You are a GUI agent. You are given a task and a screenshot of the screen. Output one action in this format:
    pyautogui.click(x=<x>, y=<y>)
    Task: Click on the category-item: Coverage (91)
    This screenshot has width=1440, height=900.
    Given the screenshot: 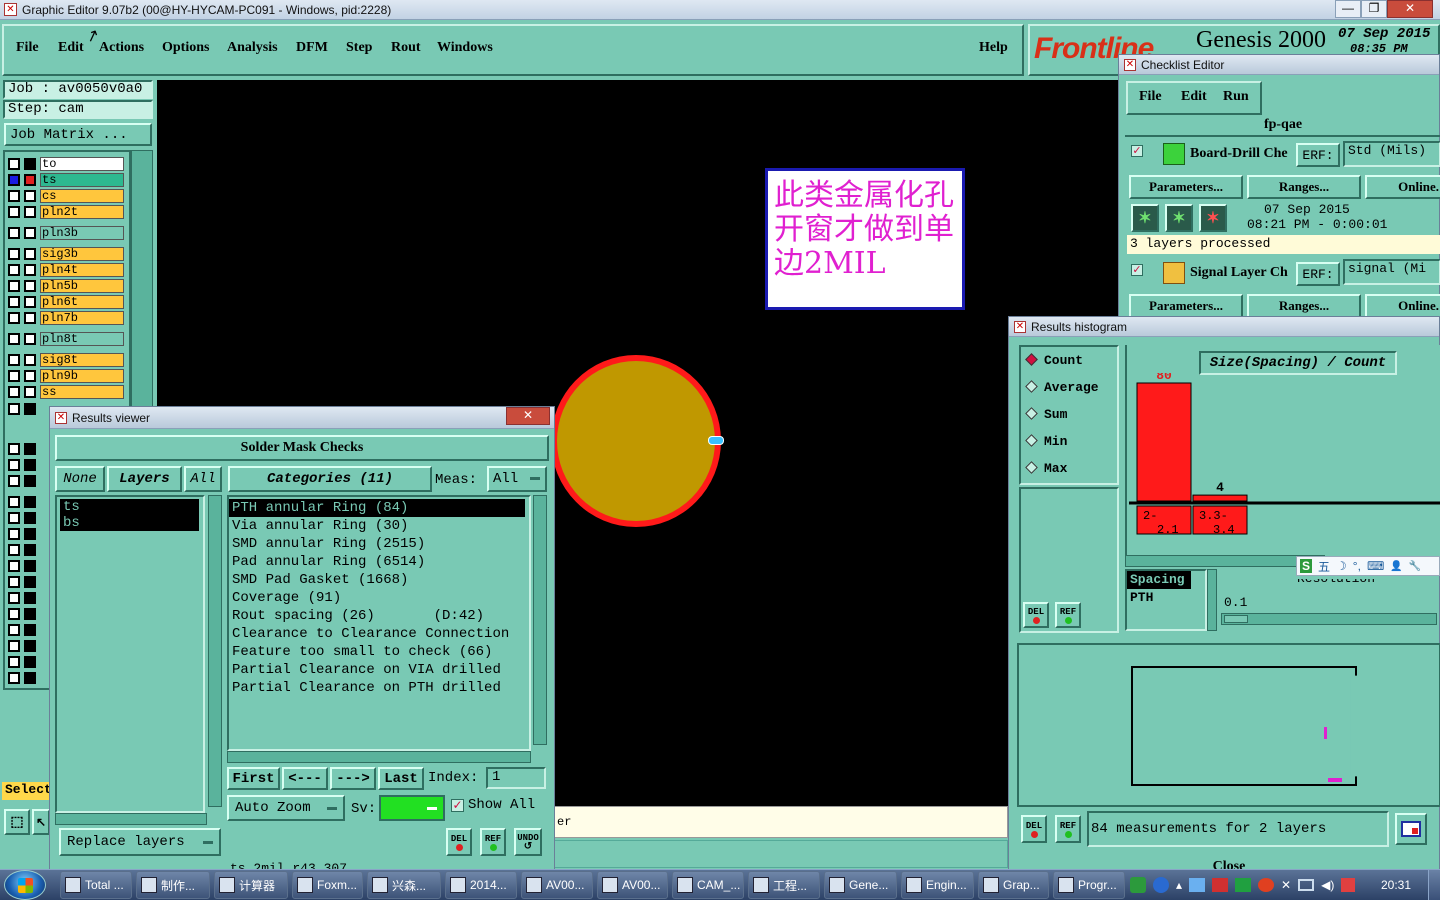 What is the action you would take?
    pyautogui.click(x=379, y=598)
    